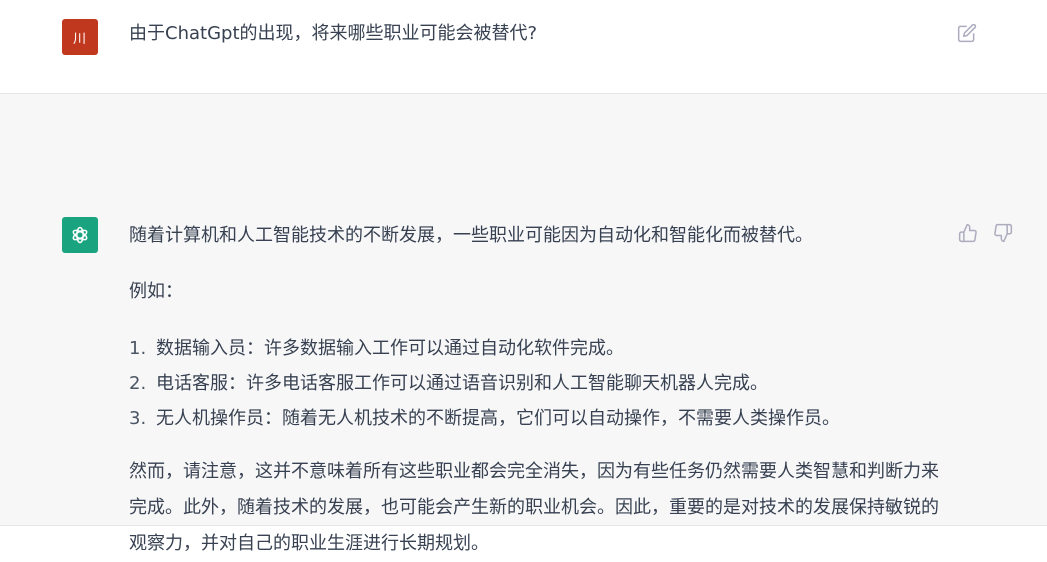  Describe the element at coordinates (138, 383) in the screenshot. I see `list-item-number: 2.` at that location.